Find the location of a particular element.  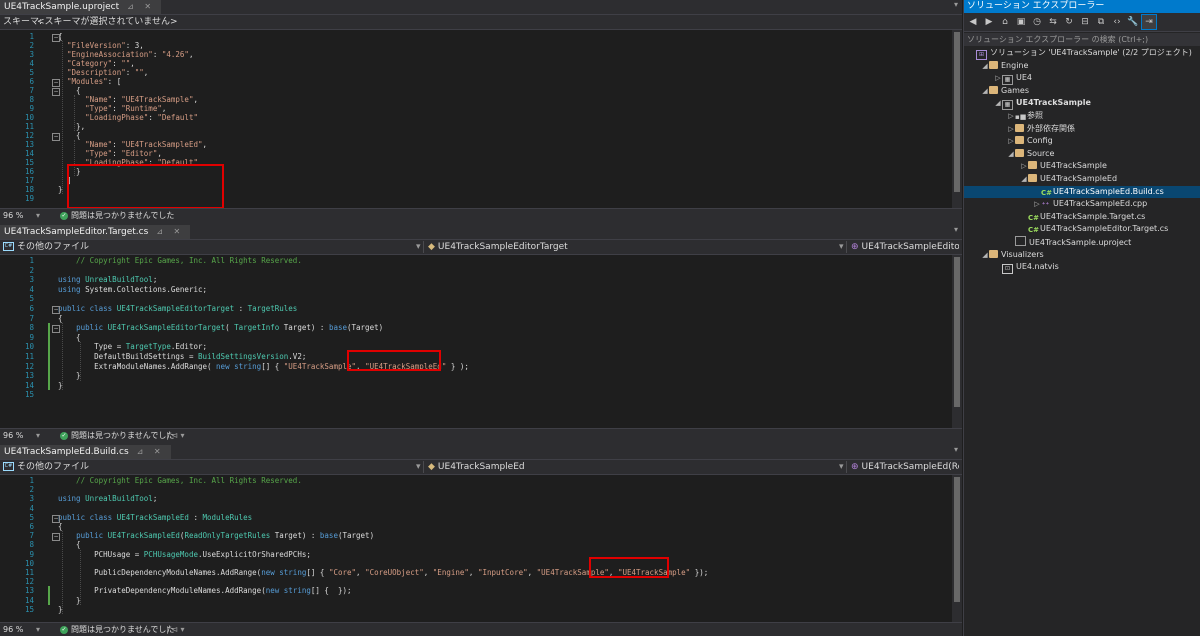

tree-item: ▷ UE4TrackSample is located at coordinates (1082, 166).